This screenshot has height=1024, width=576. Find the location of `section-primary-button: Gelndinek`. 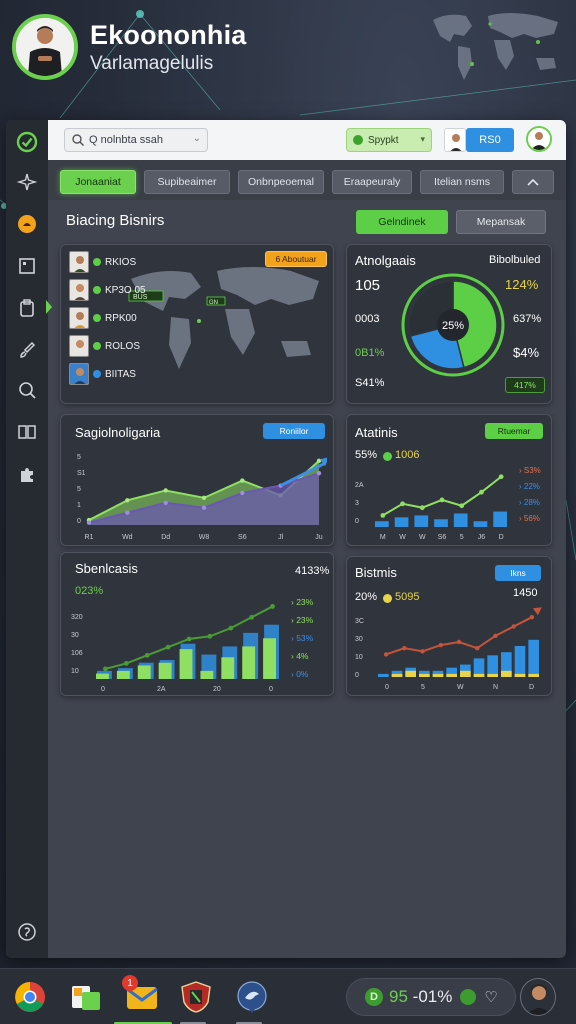

section-primary-button: Gelndinek is located at coordinates (402, 222).